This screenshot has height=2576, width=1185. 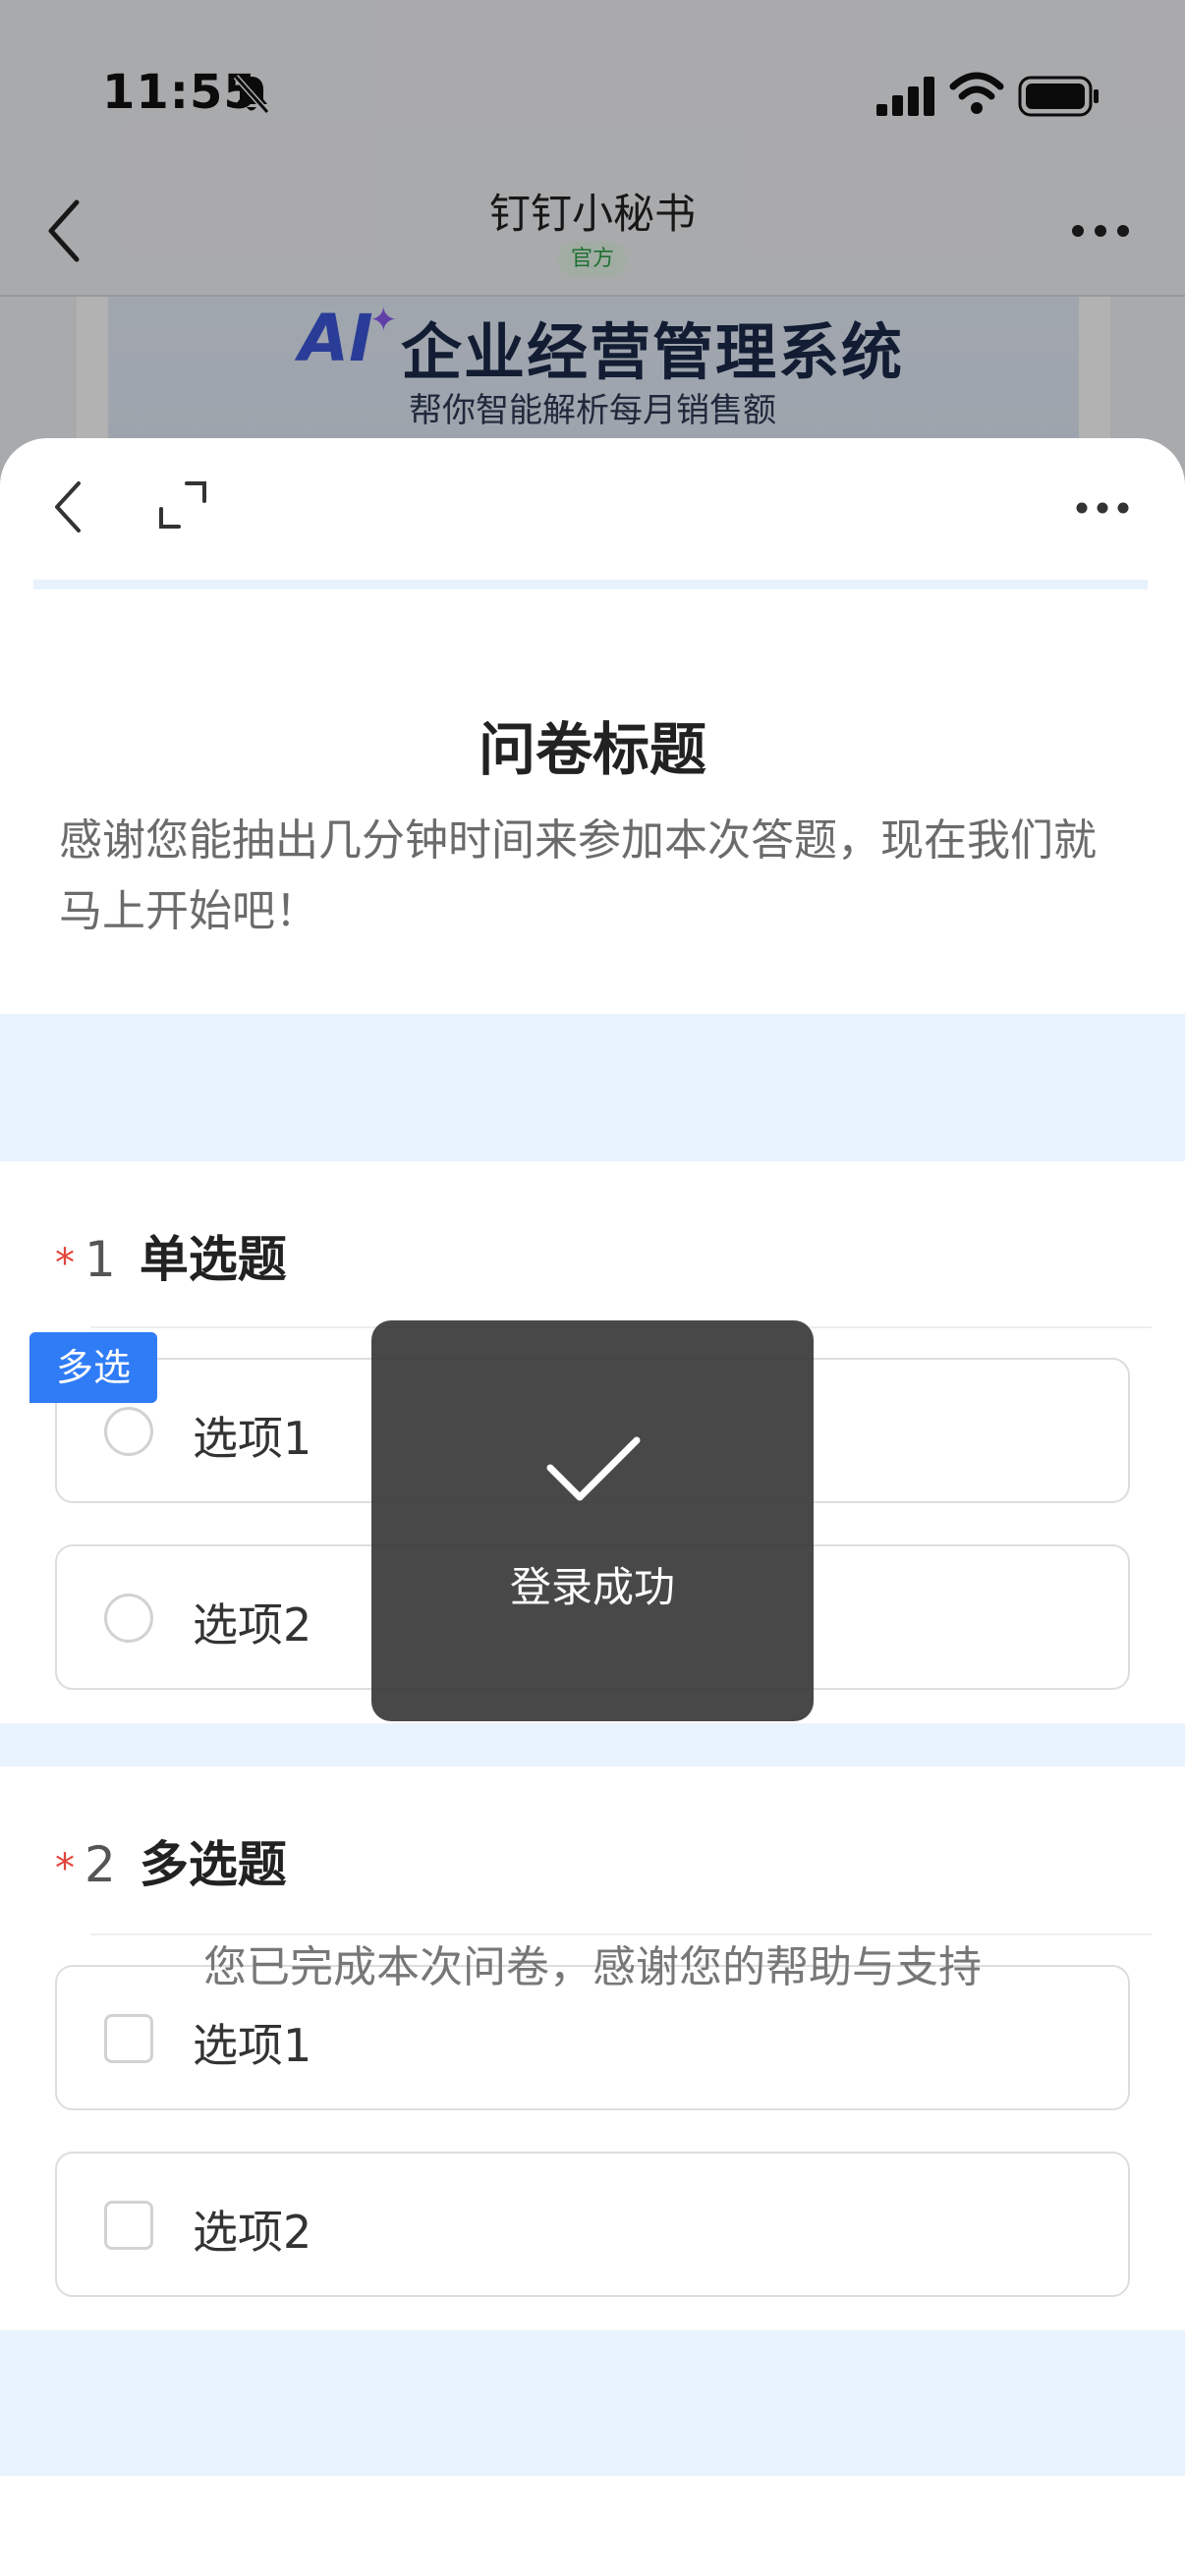 What do you see at coordinates (594, 1468) in the screenshot?
I see `checkmark-icon` at bounding box center [594, 1468].